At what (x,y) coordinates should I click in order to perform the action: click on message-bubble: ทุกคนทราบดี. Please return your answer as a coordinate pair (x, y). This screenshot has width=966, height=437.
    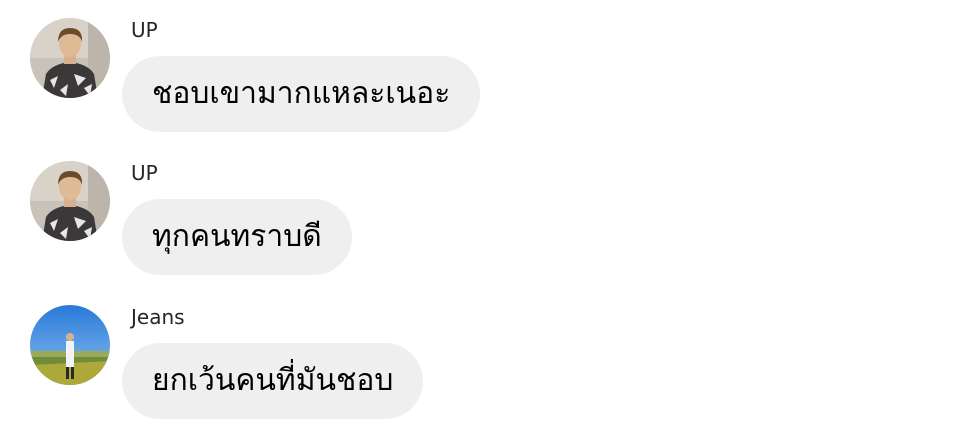
    Looking at the image, I should click on (237, 237).